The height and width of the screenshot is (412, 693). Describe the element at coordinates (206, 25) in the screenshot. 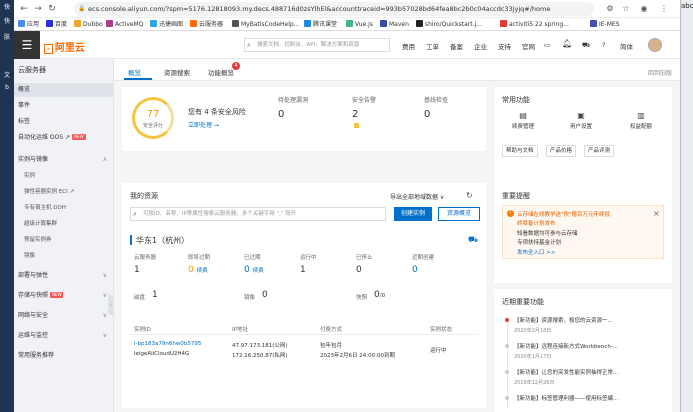

I see `bookmark-item: 云服务器` at that location.